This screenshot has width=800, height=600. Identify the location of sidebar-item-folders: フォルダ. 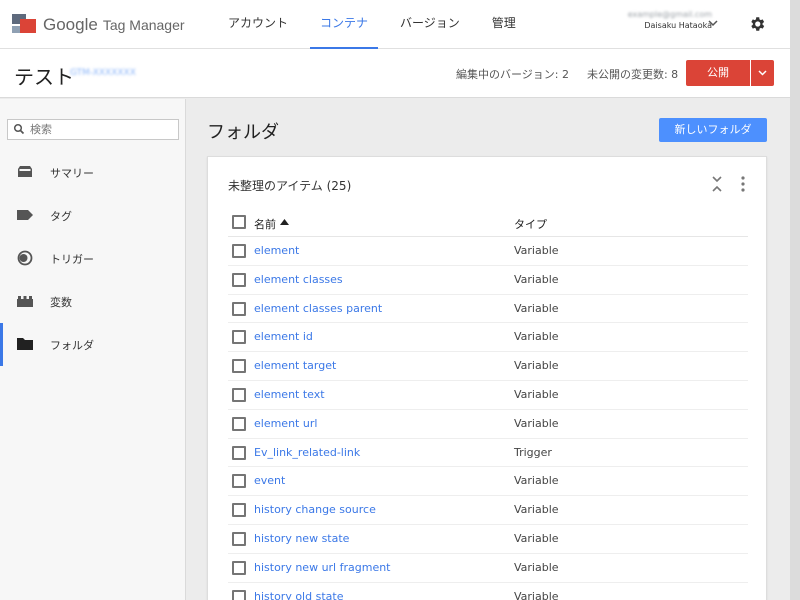
(93, 344).